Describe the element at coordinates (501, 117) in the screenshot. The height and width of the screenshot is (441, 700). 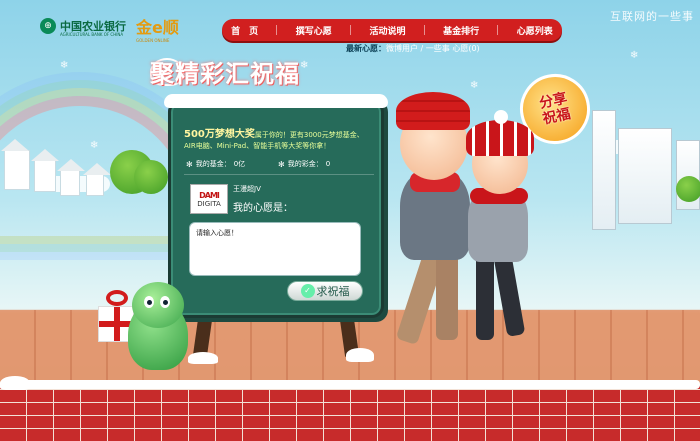
I see `girl-hat-pompom` at that location.